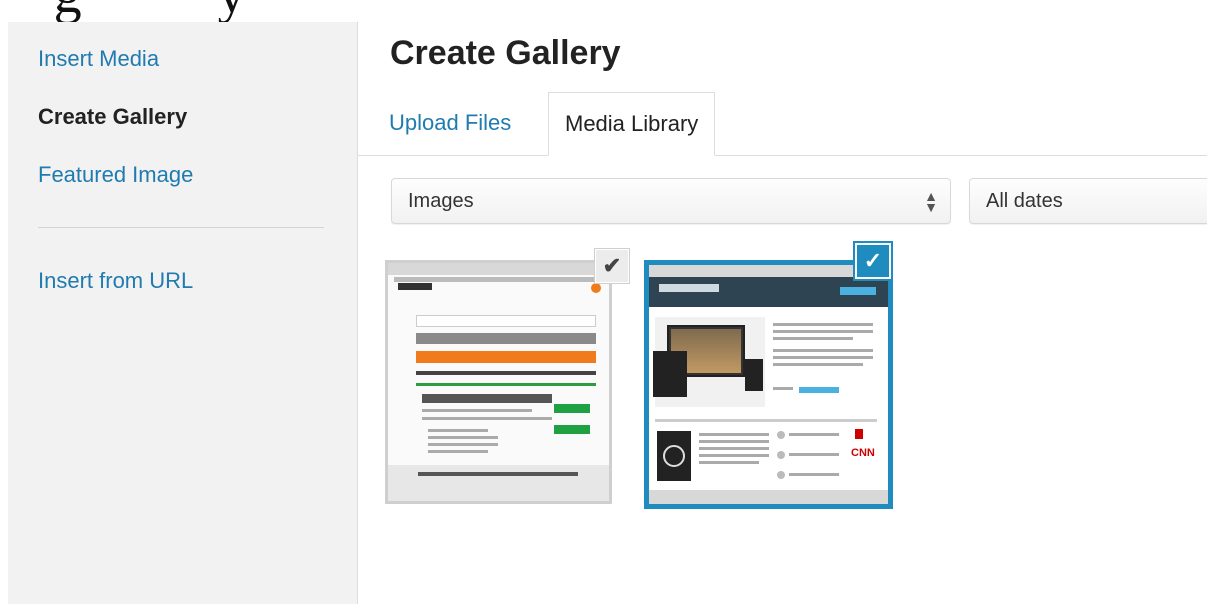 The width and height of the screenshot is (1207, 604). What do you see at coordinates (441, 201) in the screenshot?
I see `media-type-filter-value: Images` at bounding box center [441, 201].